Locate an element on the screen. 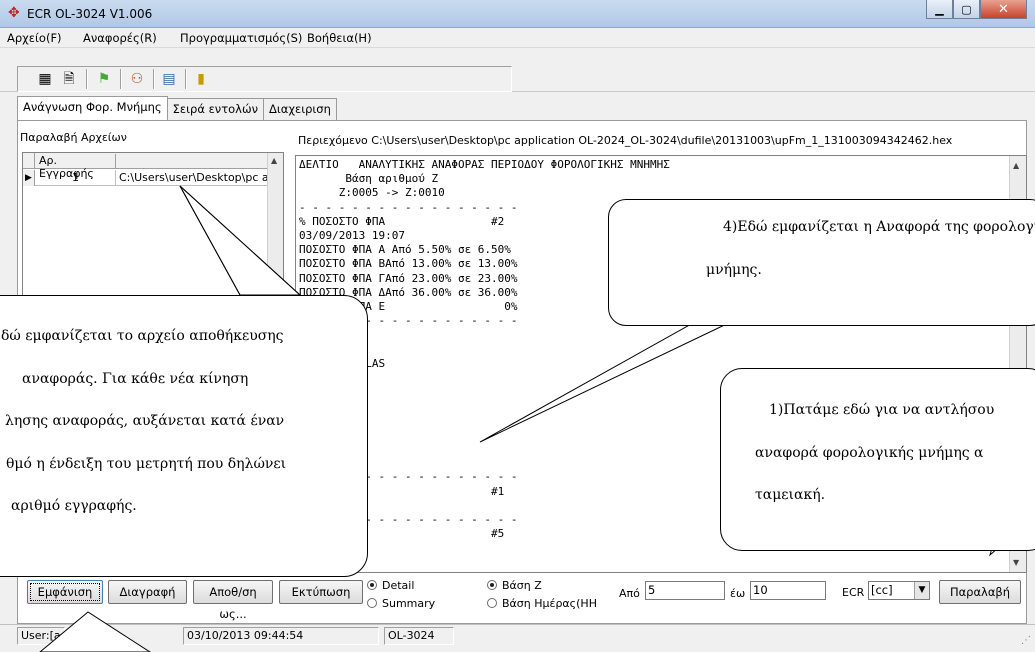 Image resolution: width=1035 pixels, height=652 pixels. callout-4-line-2: μνήμης. is located at coordinates (734, 270).